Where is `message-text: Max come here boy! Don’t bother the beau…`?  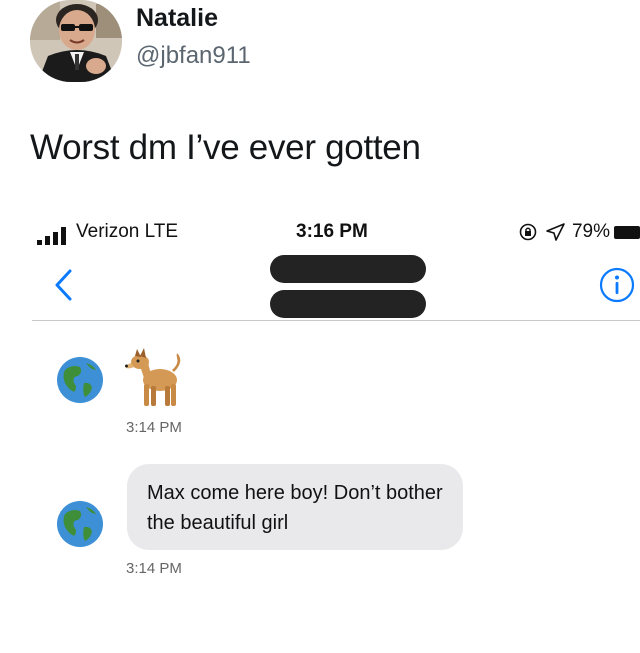 message-text: Max come here boy! Don’t bother the beau… is located at coordinates (295, 508).